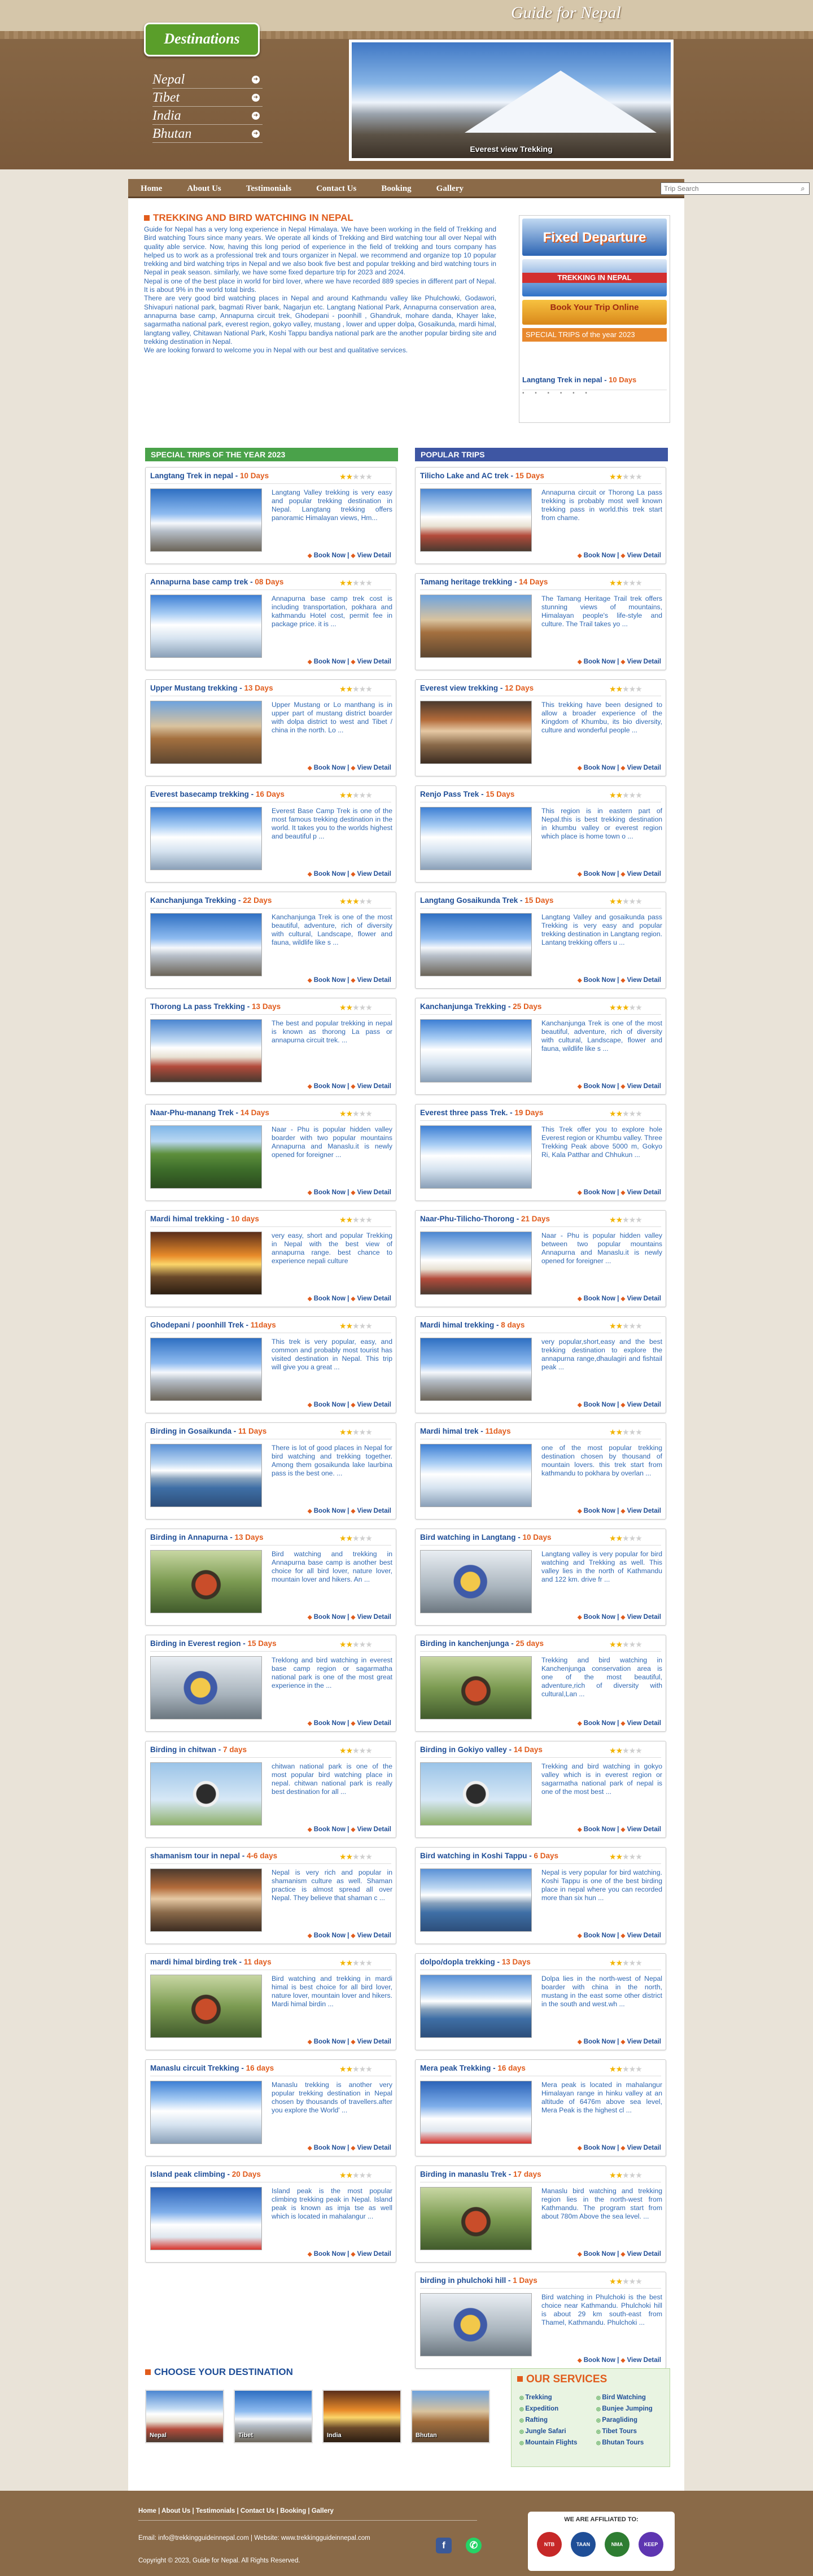 The width and height of the screenshot is (813, 2576). What do you see at coordinates (226, 1220) in the screenshot?
I see `trip-title-link: Mardi himal trekking - 10 days` at bounding box center [226, 1220].